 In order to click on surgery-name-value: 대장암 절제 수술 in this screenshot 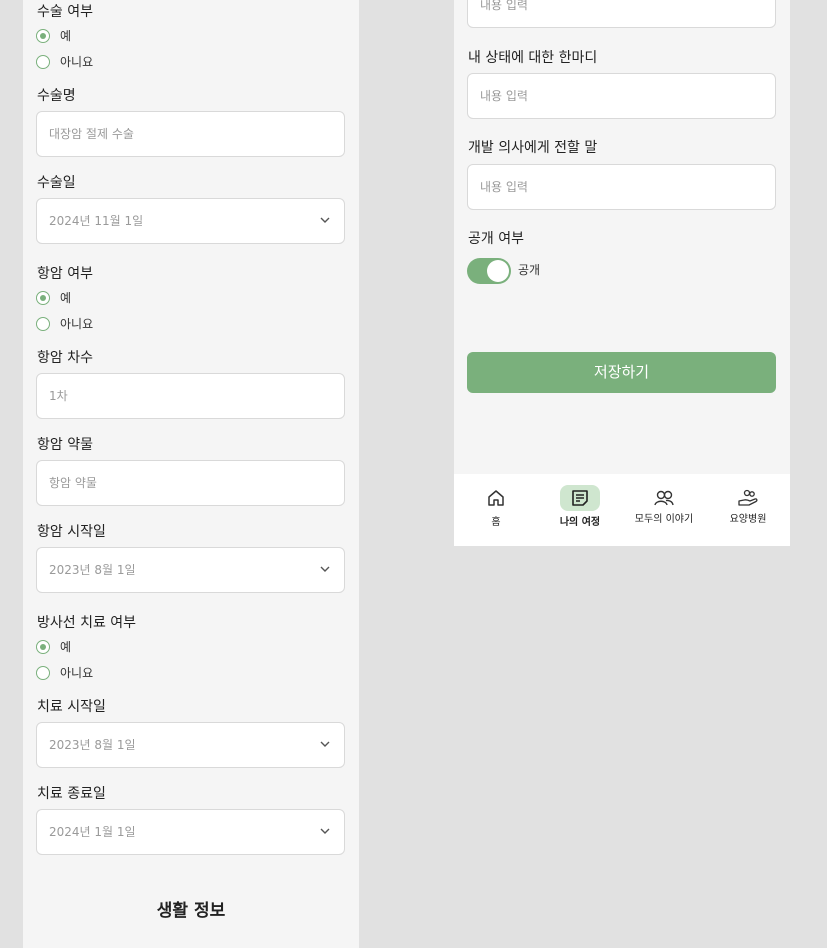, I will do `click(91, 134)`.